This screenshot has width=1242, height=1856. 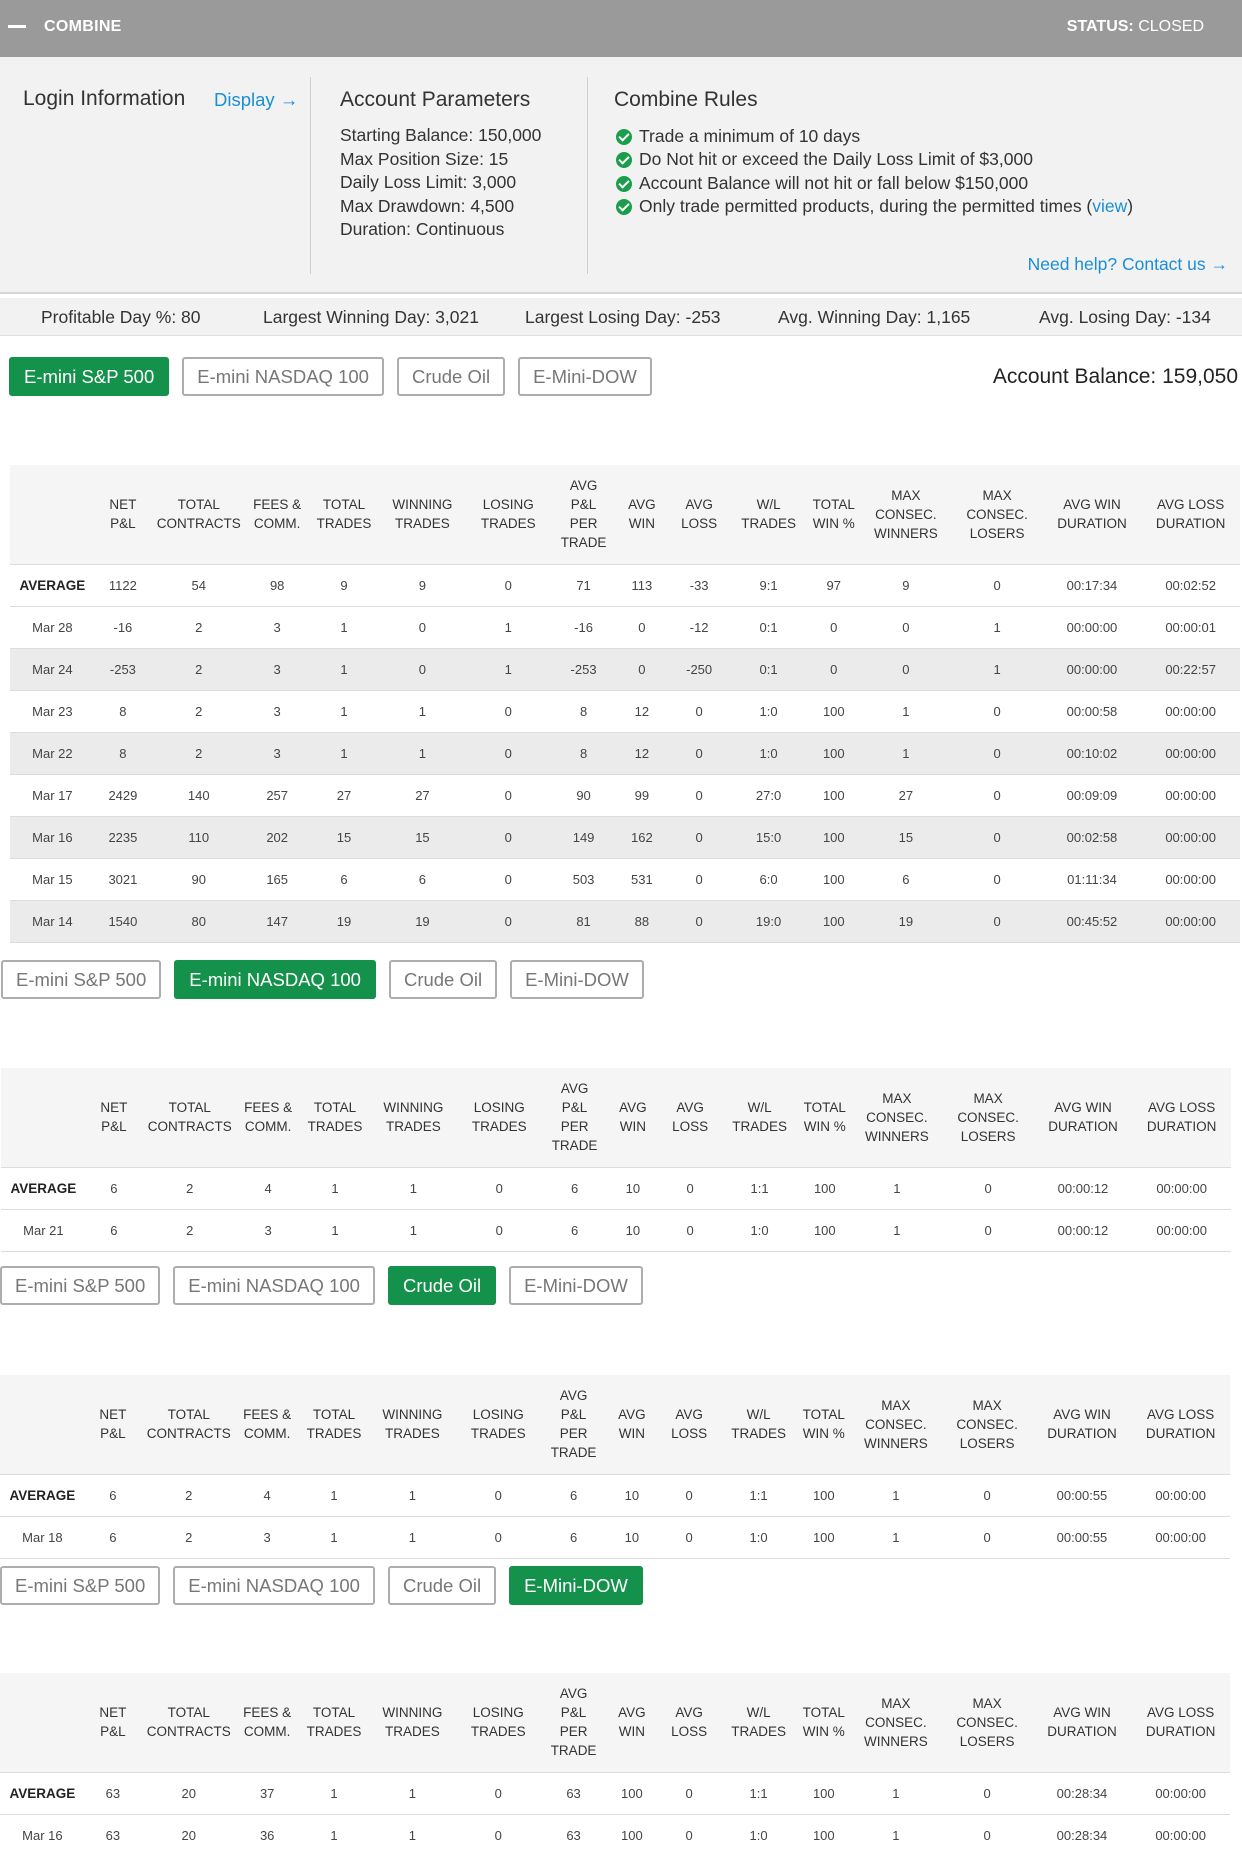 What do you see at coordinates (573, 1424) in the screenshot?
I see `column-header: AVG P&L PER TRADE` at bounding box center [573, 1424].